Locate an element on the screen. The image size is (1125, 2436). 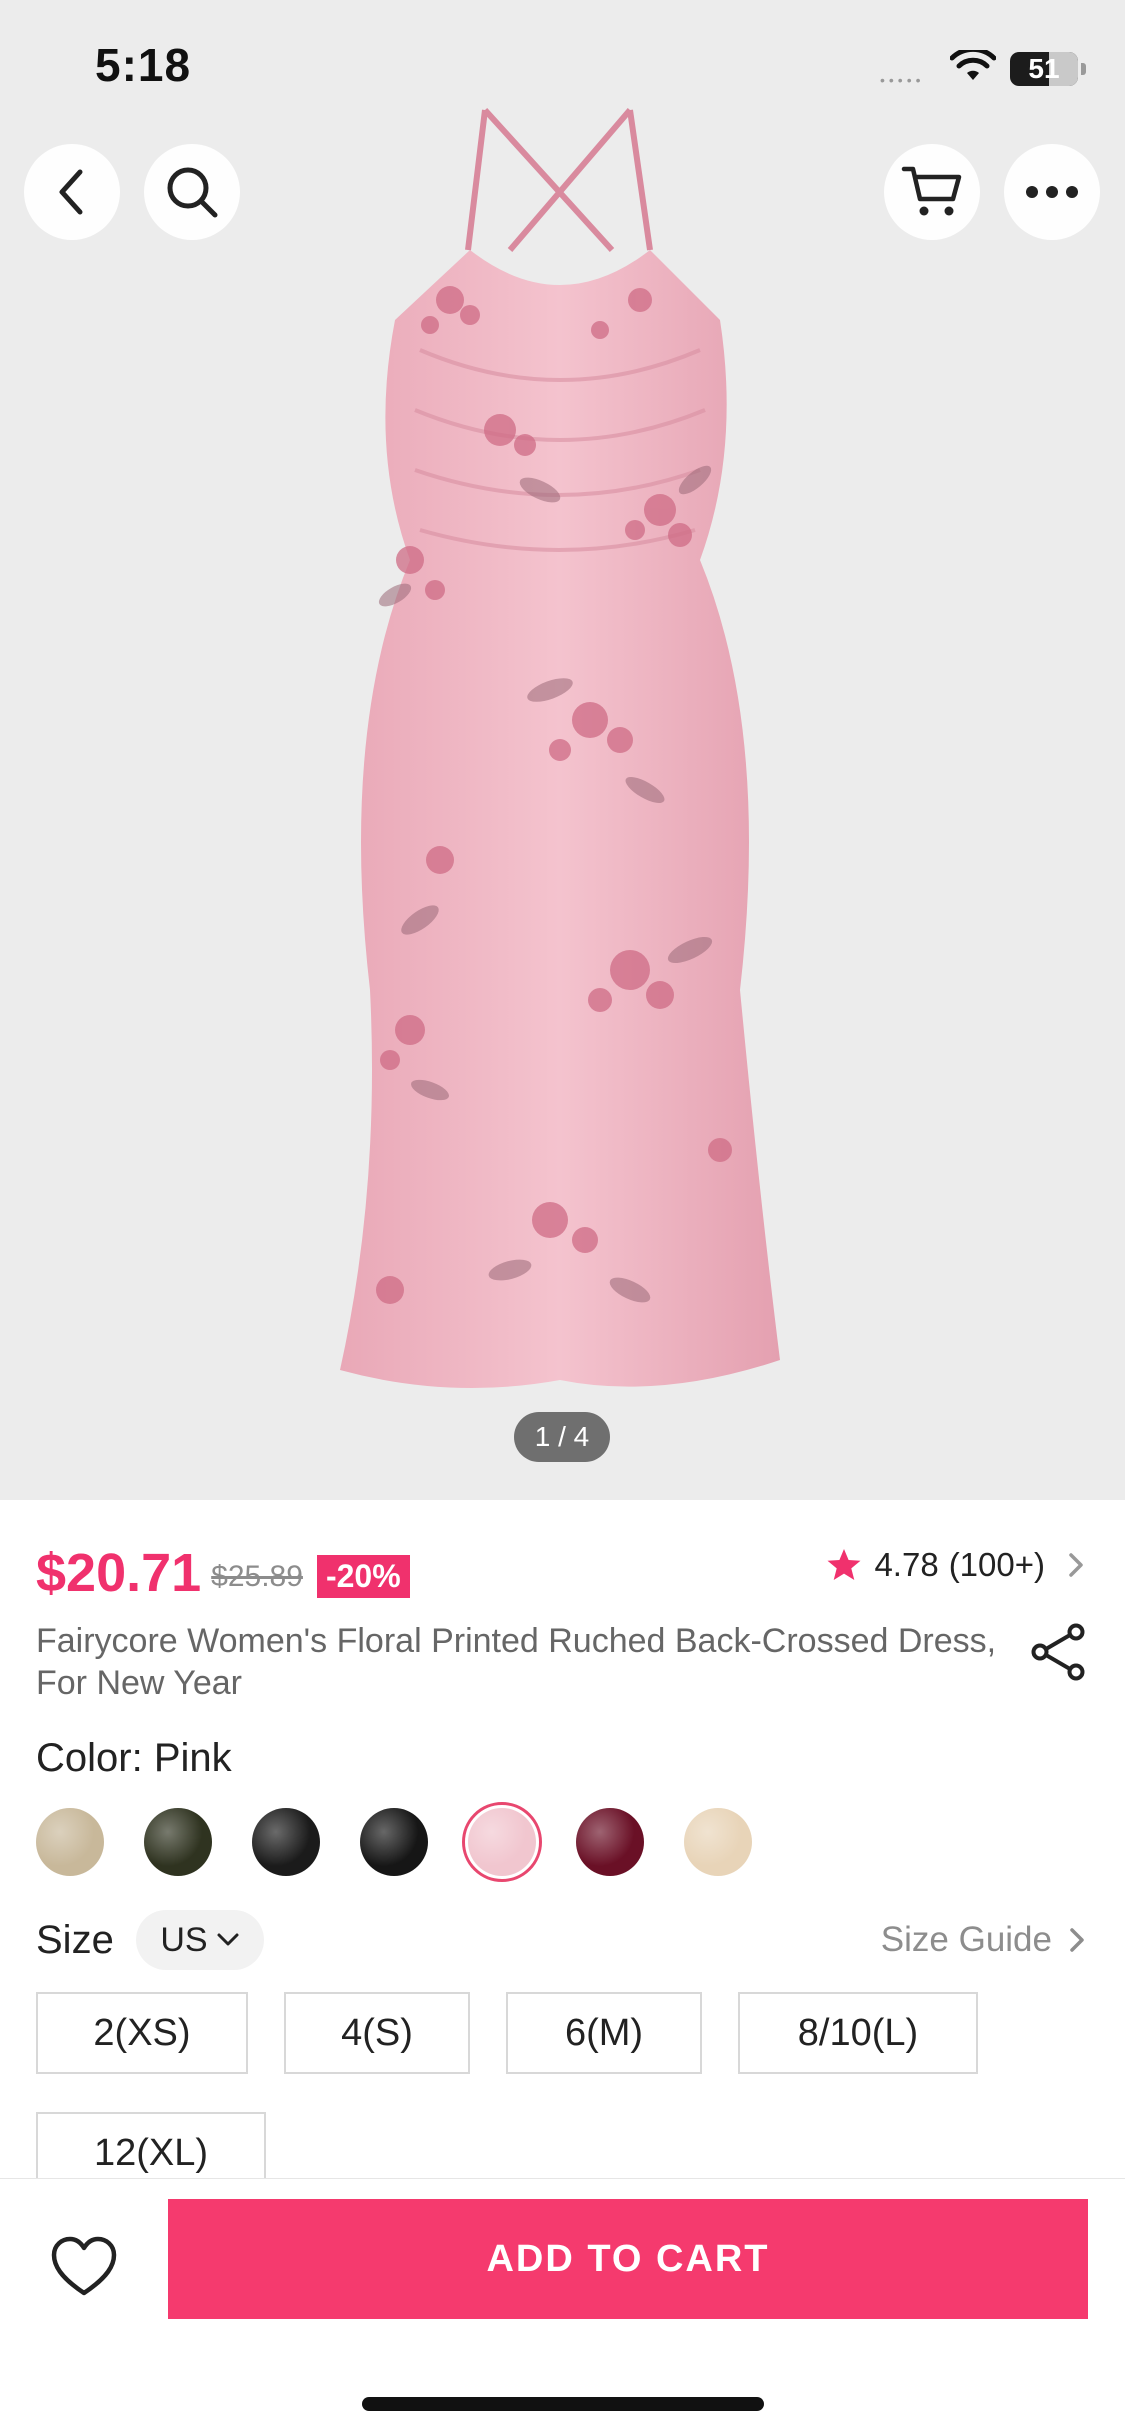
color-swatches is located at coordinates (566, 1842).